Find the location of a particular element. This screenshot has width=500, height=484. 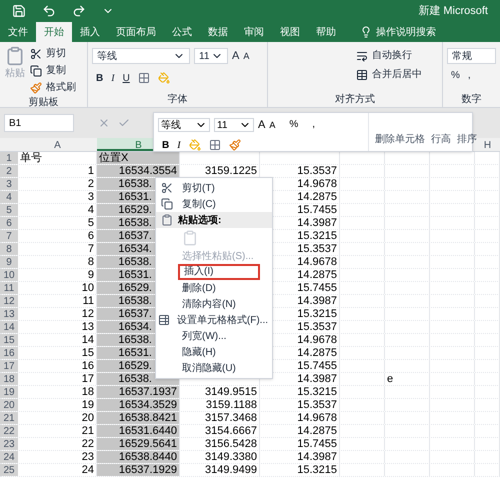

ribbon-tab: 公式 is located at coordinates (182, 32).